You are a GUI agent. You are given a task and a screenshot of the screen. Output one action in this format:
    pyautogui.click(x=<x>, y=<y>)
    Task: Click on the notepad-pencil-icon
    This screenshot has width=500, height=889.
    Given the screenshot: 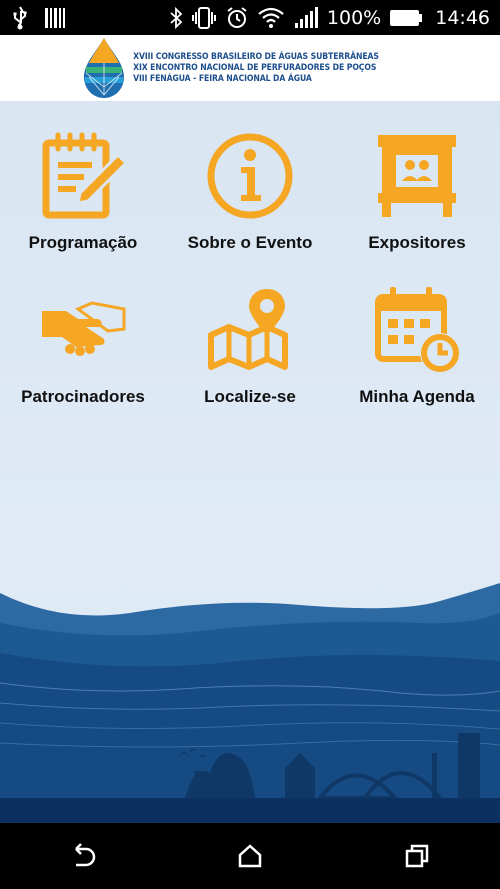 What is the action you would take?
    pyautogui.click(x=85, y=175)
    